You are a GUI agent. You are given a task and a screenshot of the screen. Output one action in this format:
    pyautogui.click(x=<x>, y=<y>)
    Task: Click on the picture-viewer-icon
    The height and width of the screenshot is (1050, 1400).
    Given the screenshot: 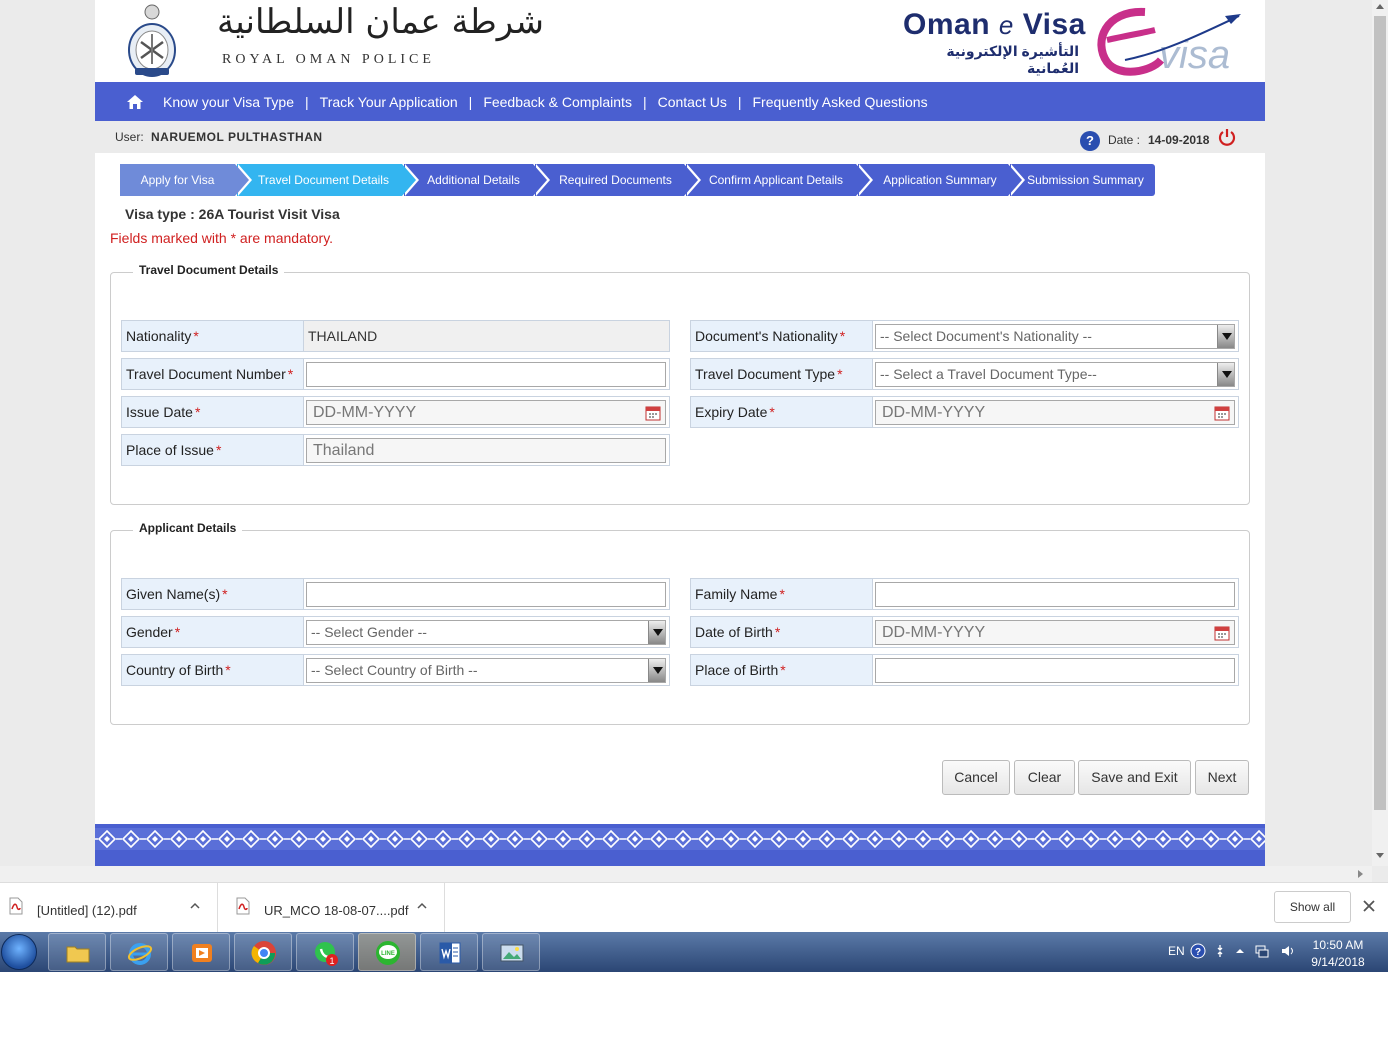 What is the action you would take?
    pyautogui.click(x=512, y=953)
    